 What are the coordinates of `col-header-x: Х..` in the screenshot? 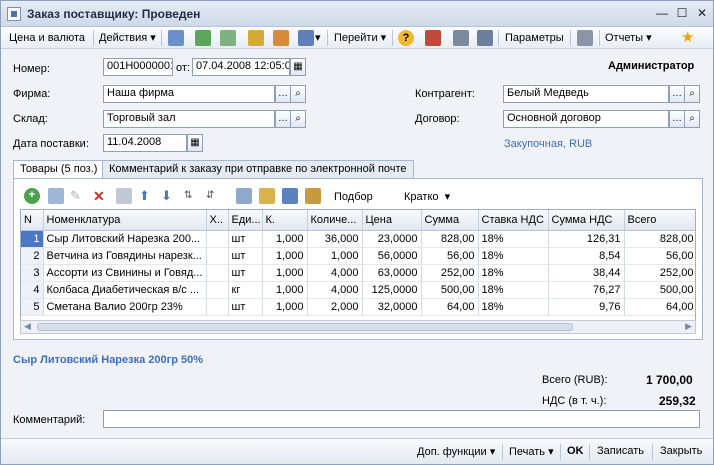 It's located at (217, 220).